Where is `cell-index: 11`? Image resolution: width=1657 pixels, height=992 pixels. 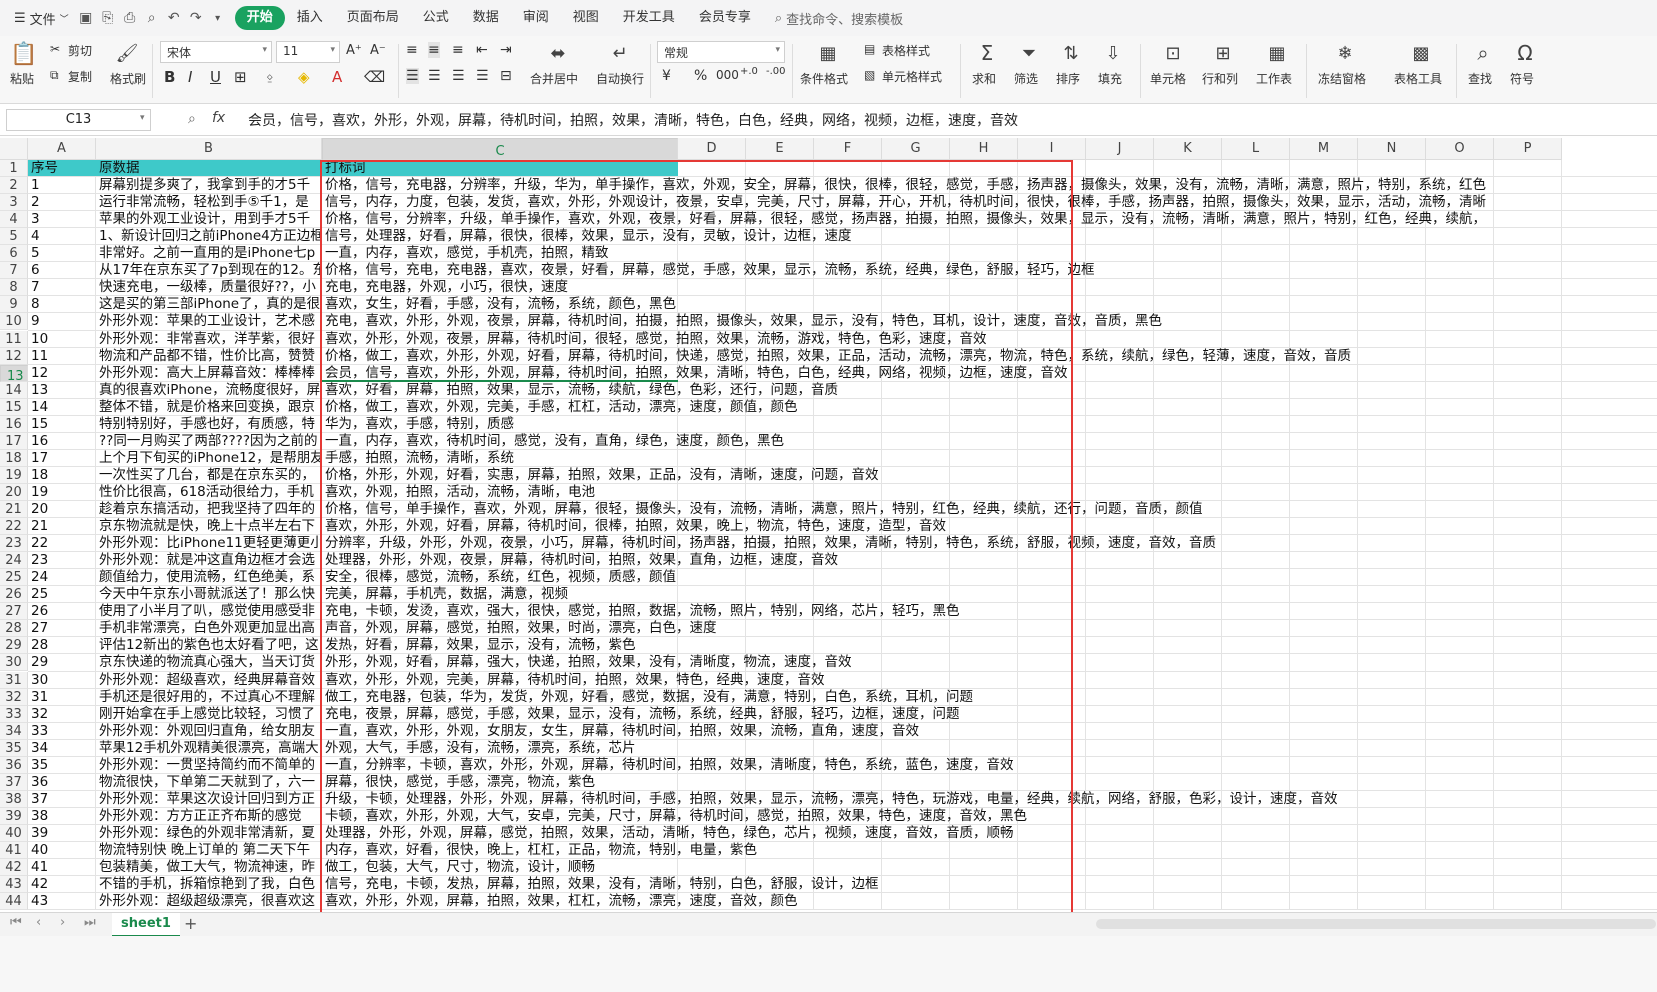 cell-index: 11 is located at coordinates (62, 356).